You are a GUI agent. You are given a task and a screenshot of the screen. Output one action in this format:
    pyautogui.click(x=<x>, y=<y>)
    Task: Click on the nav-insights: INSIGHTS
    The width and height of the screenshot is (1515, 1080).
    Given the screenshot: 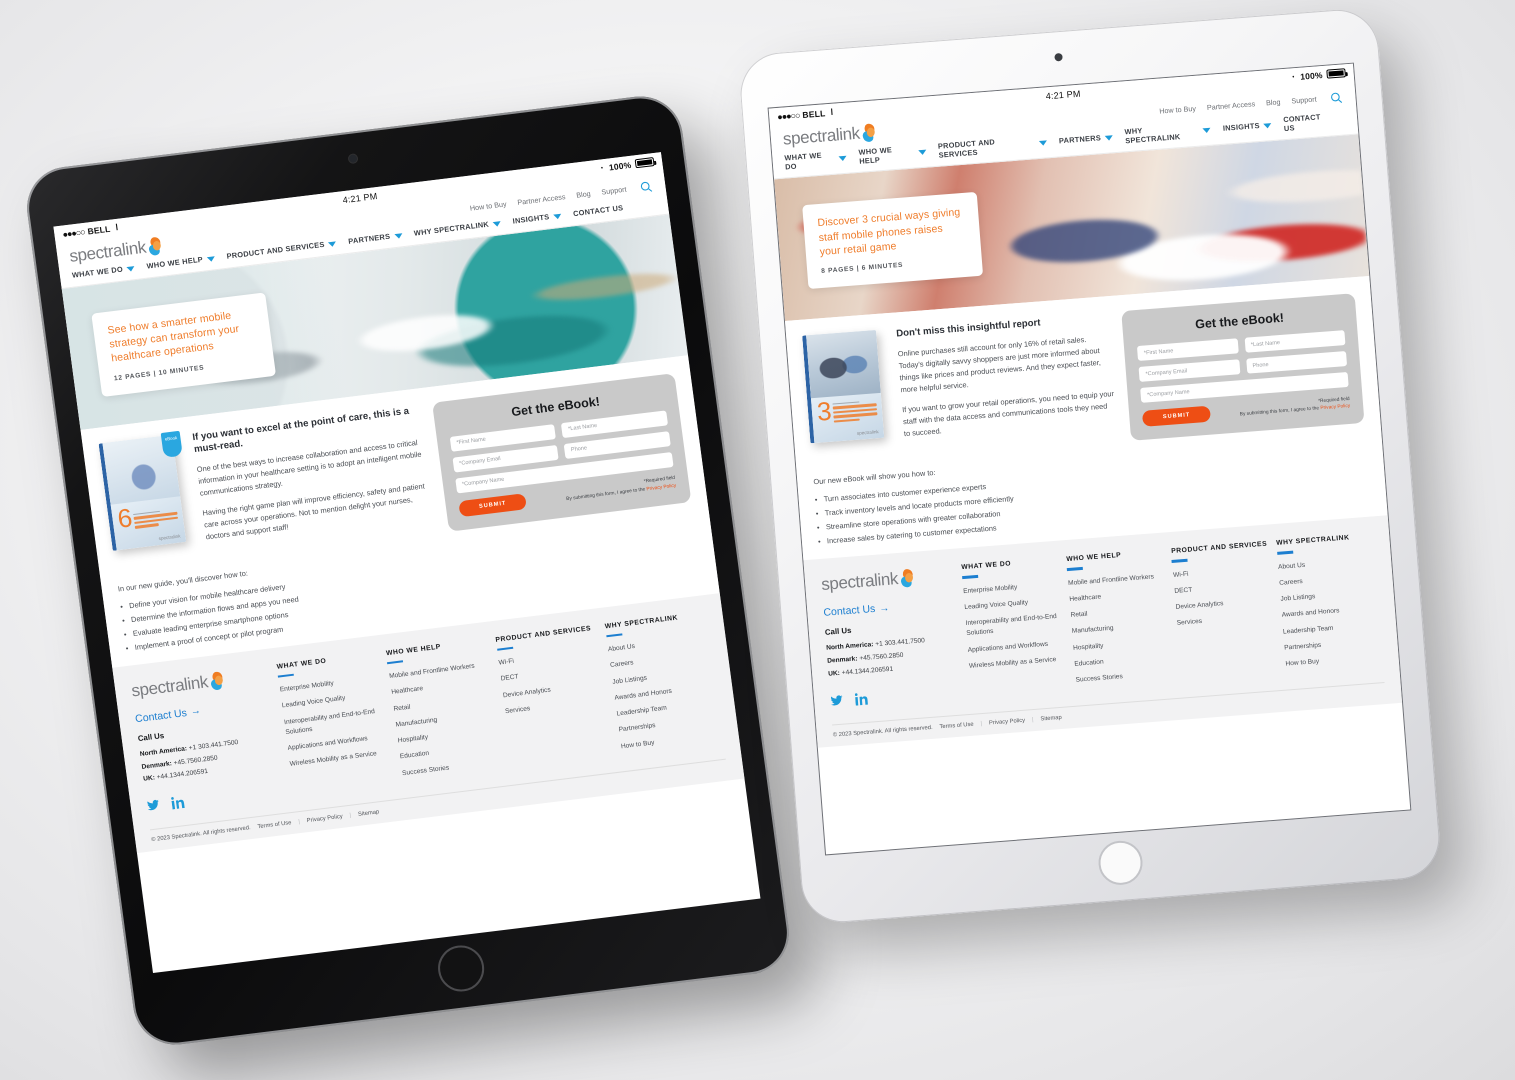 What is the action you would take?
    pyautogui.click(x=1253, y=126)
    